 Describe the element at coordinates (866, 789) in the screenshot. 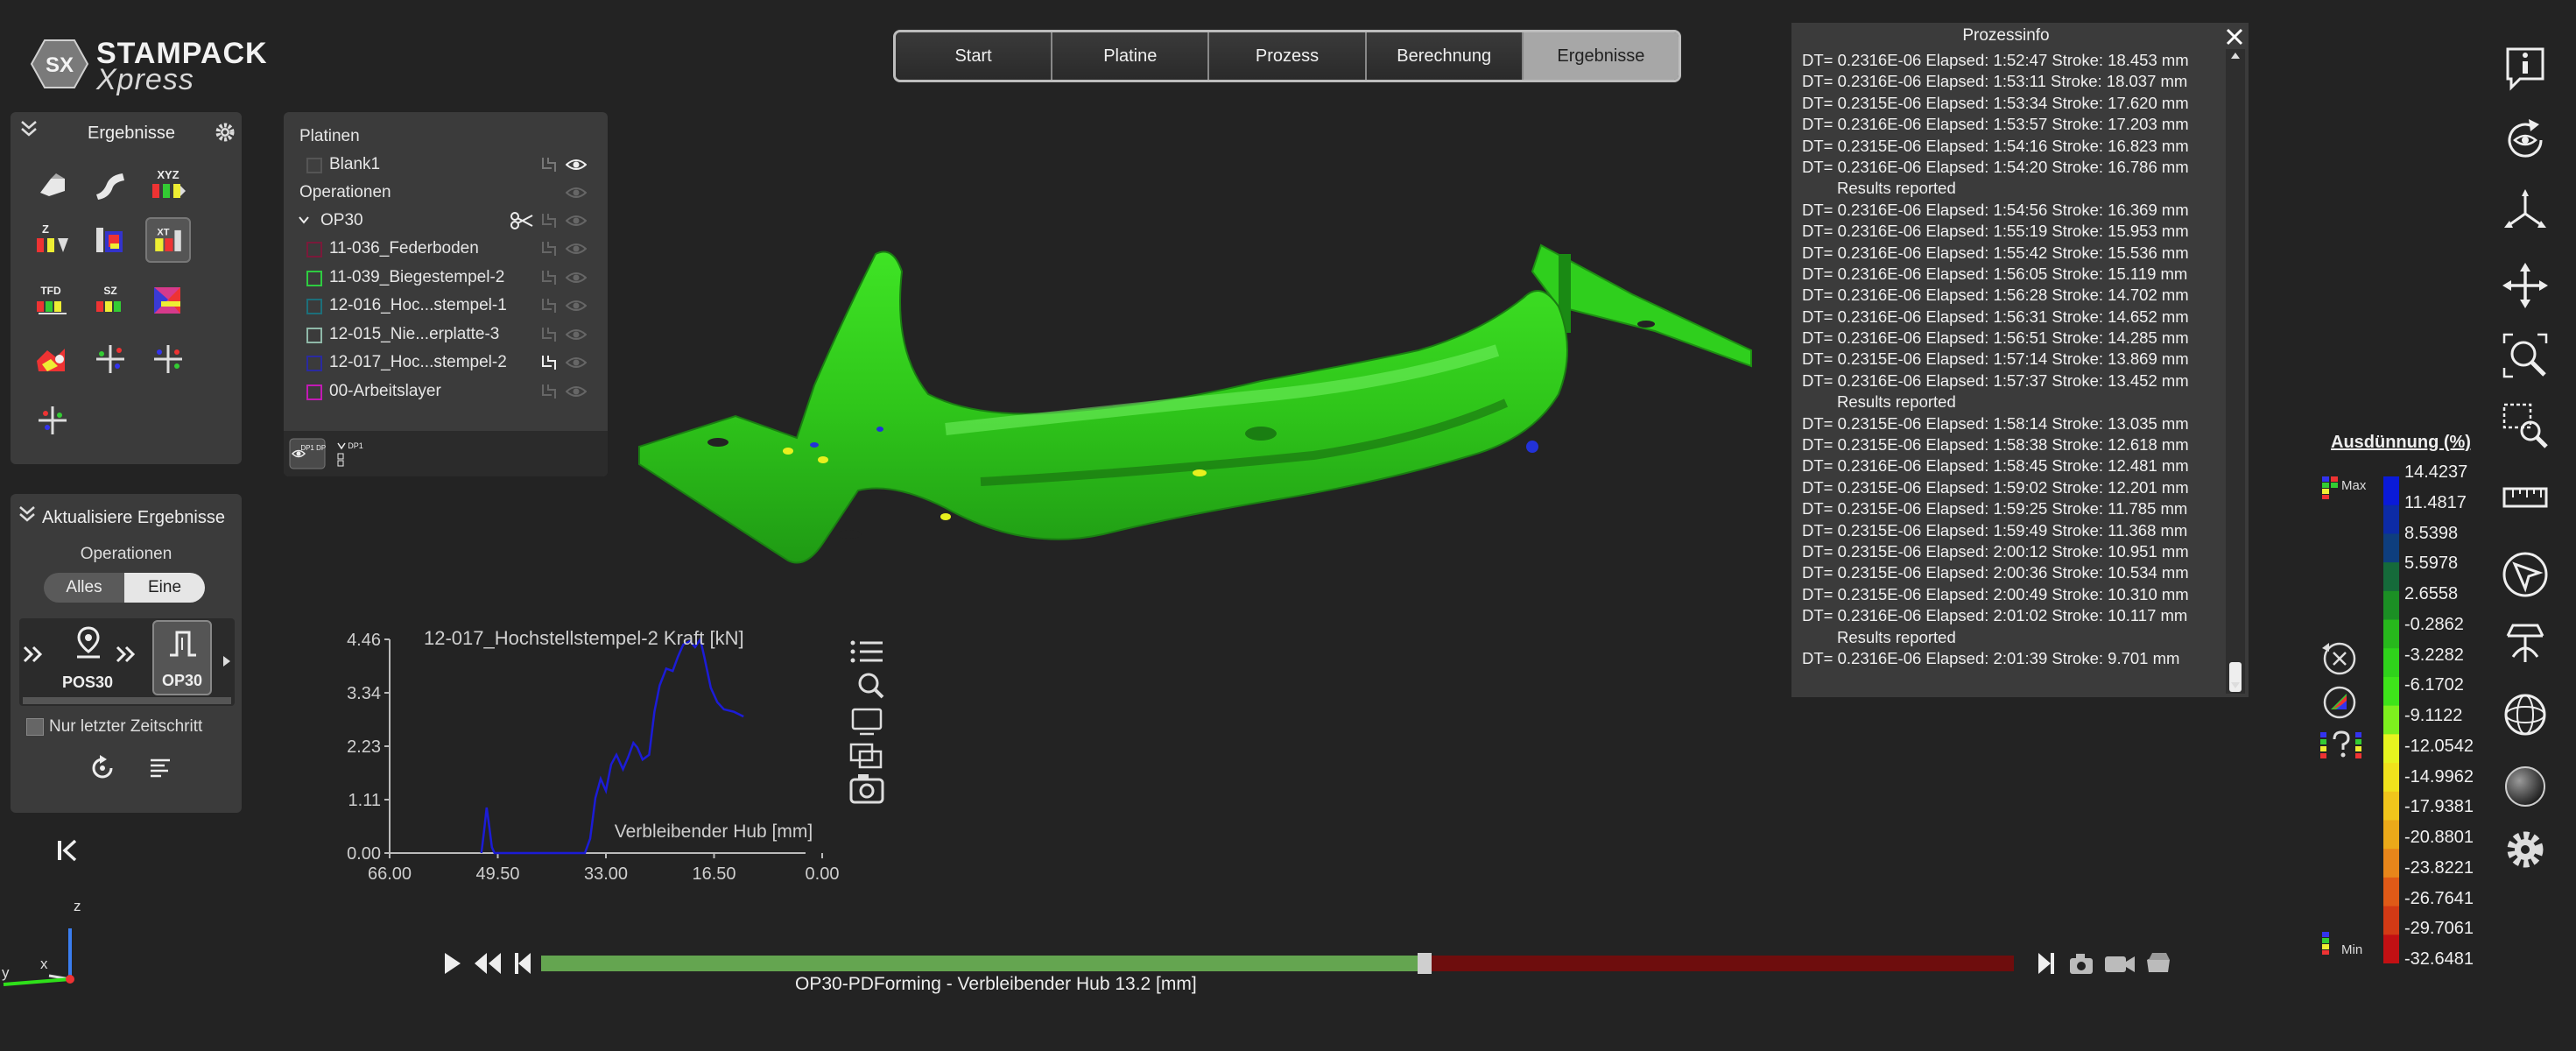

I see `chart-screenshot-icon` at that location.